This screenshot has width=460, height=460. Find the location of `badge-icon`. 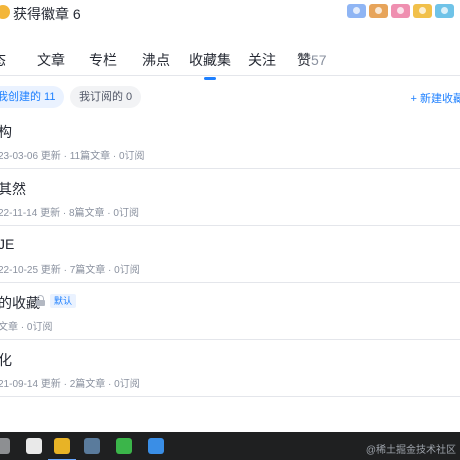

badge-icon is located at coordinates (5, 12).